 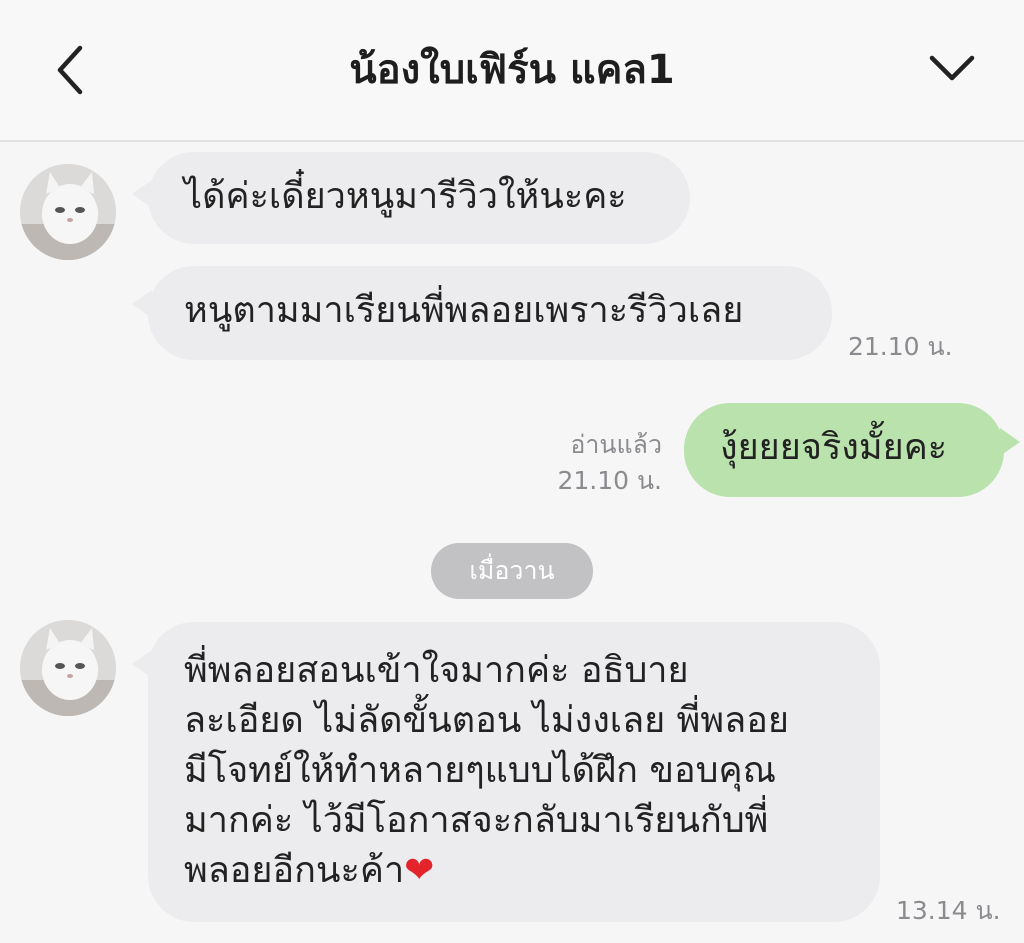 I want to click on chevron-left-icon, so click(x=70, y=70).